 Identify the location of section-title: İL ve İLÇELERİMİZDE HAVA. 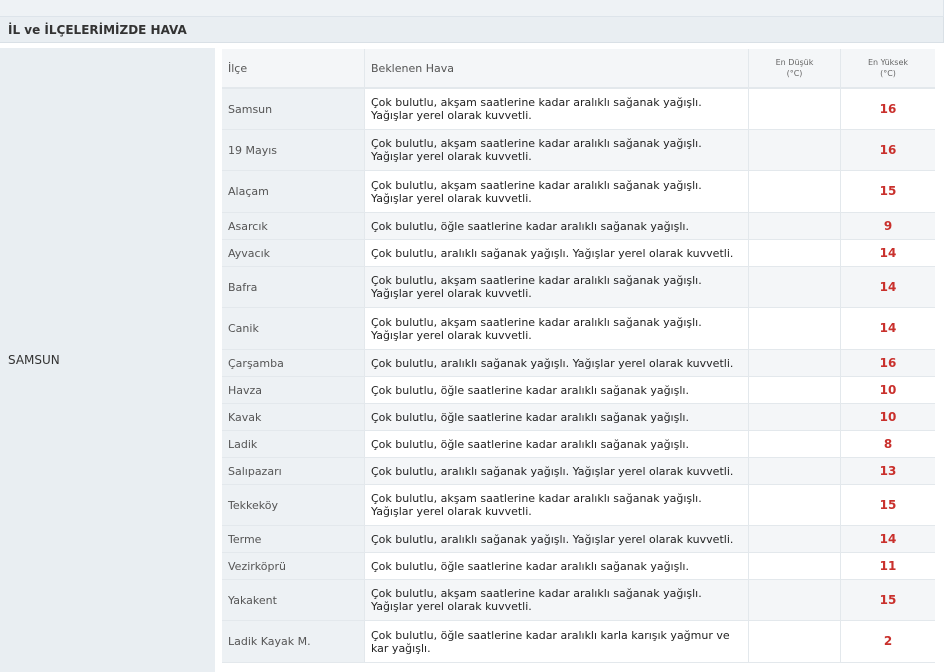
(97, 30).